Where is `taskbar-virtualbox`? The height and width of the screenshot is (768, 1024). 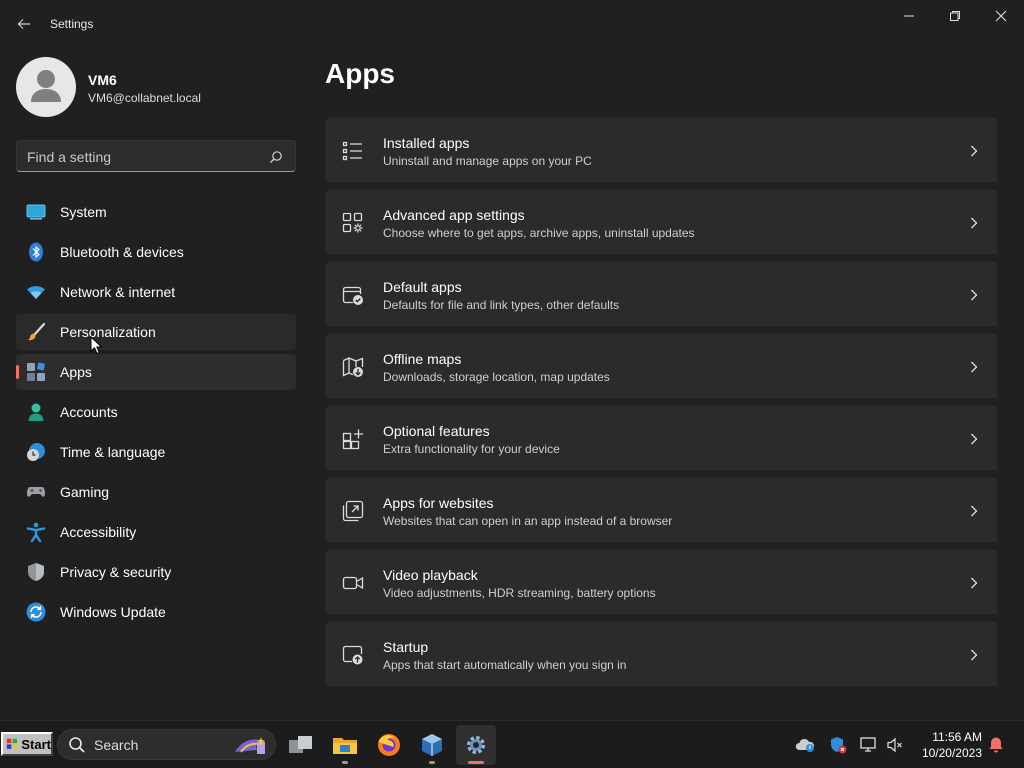 taskbar-virtualbox is located at coordinates (432, 745).